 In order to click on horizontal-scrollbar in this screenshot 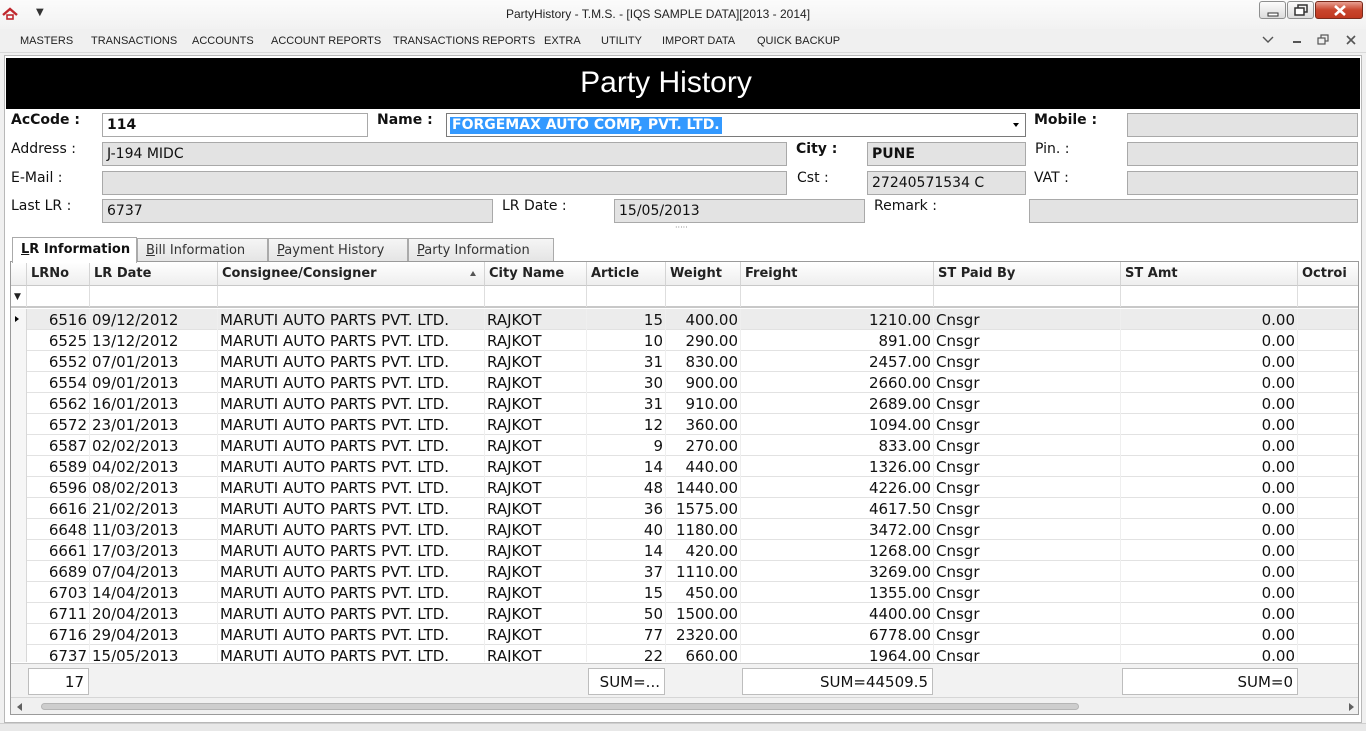, I will do `click(684, 705)`.